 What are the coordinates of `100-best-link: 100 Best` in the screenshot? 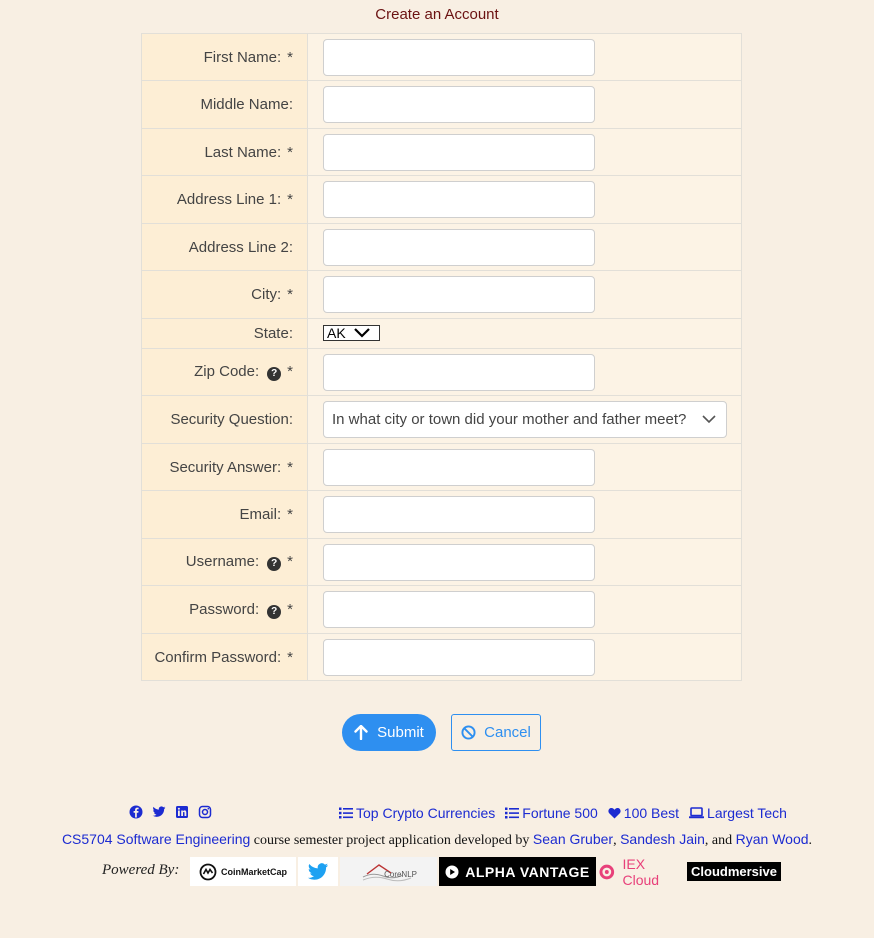 It's located at (643, 813).